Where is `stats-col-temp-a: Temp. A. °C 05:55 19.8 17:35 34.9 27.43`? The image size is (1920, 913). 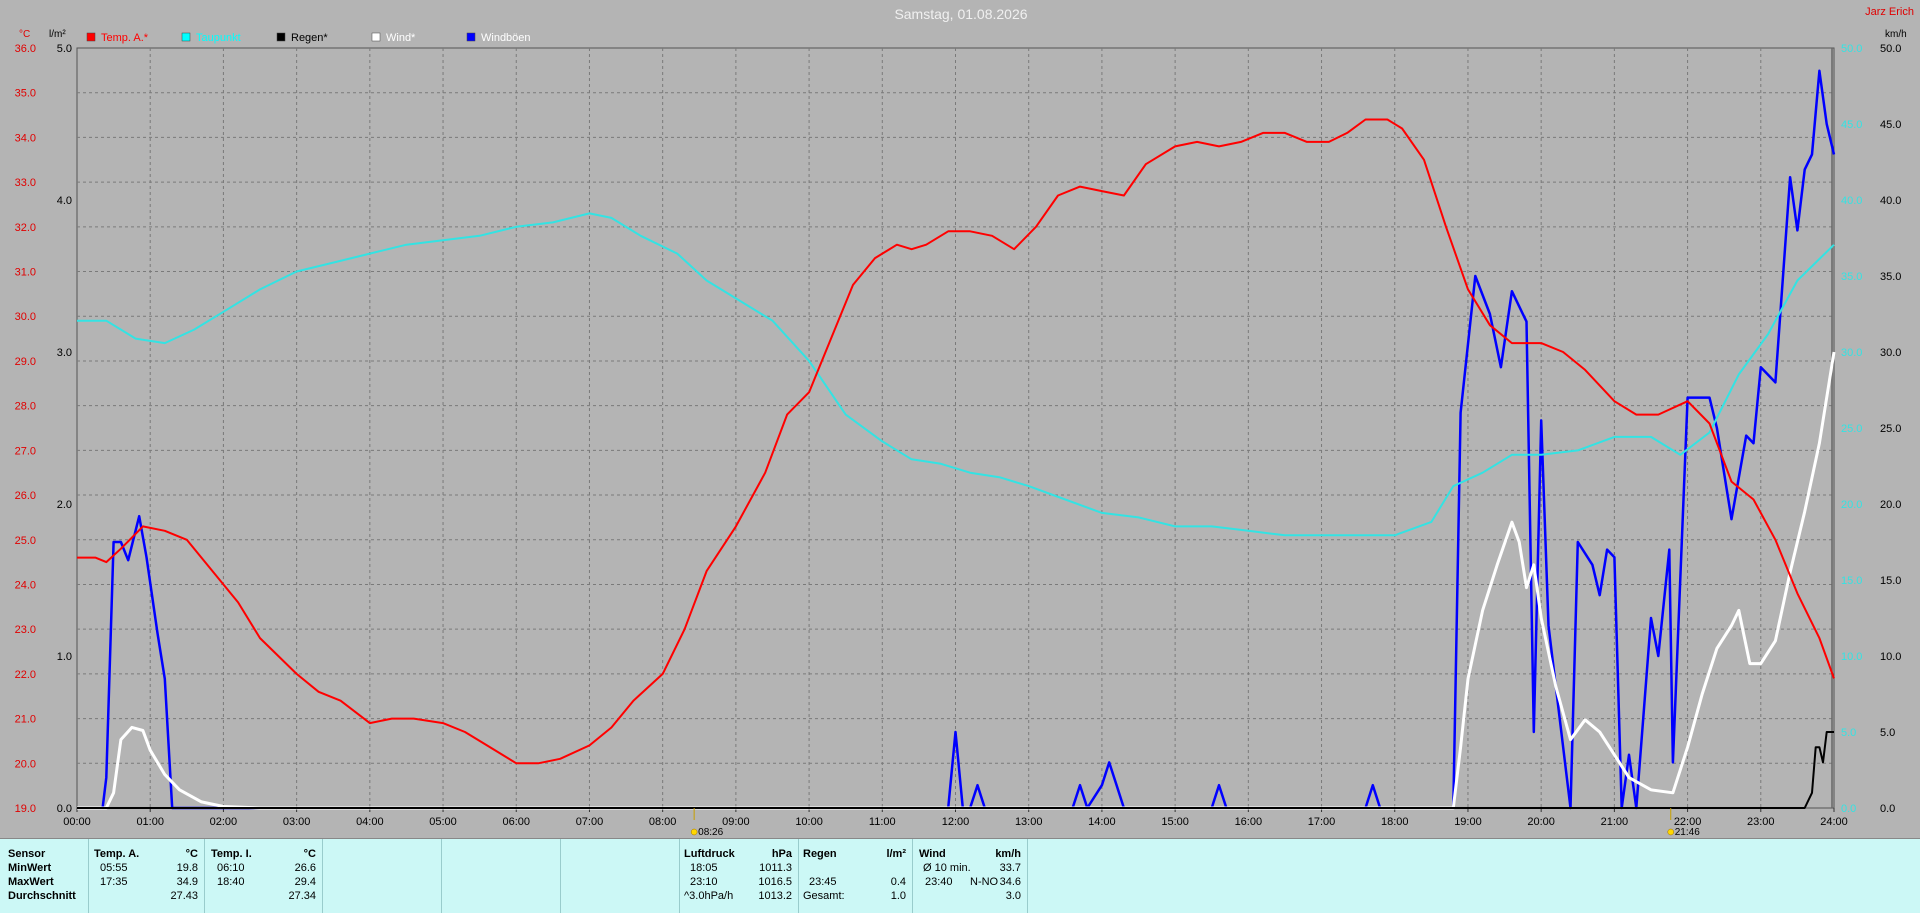 stats-col-temp-a: Temp. A. °C 05:55 19.8 17:35 34.9 27.43 is located at coordinates (146, 876).